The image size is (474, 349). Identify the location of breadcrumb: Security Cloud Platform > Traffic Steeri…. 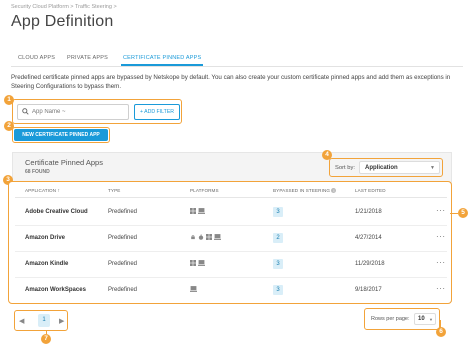
(64, 7).